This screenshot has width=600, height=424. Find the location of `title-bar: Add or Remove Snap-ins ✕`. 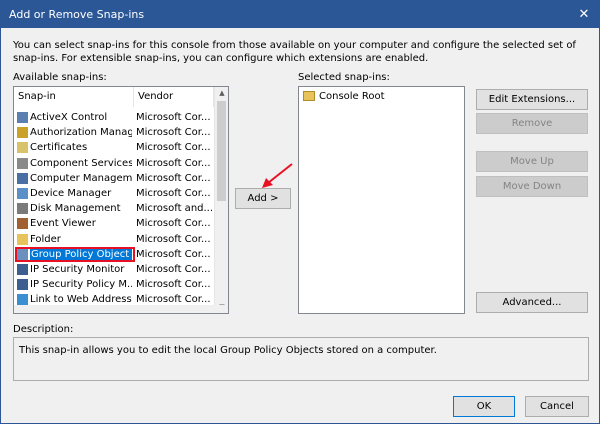

title-bar: Add or Remove Snap-ins ✕ is located at coordinates (300, 14).